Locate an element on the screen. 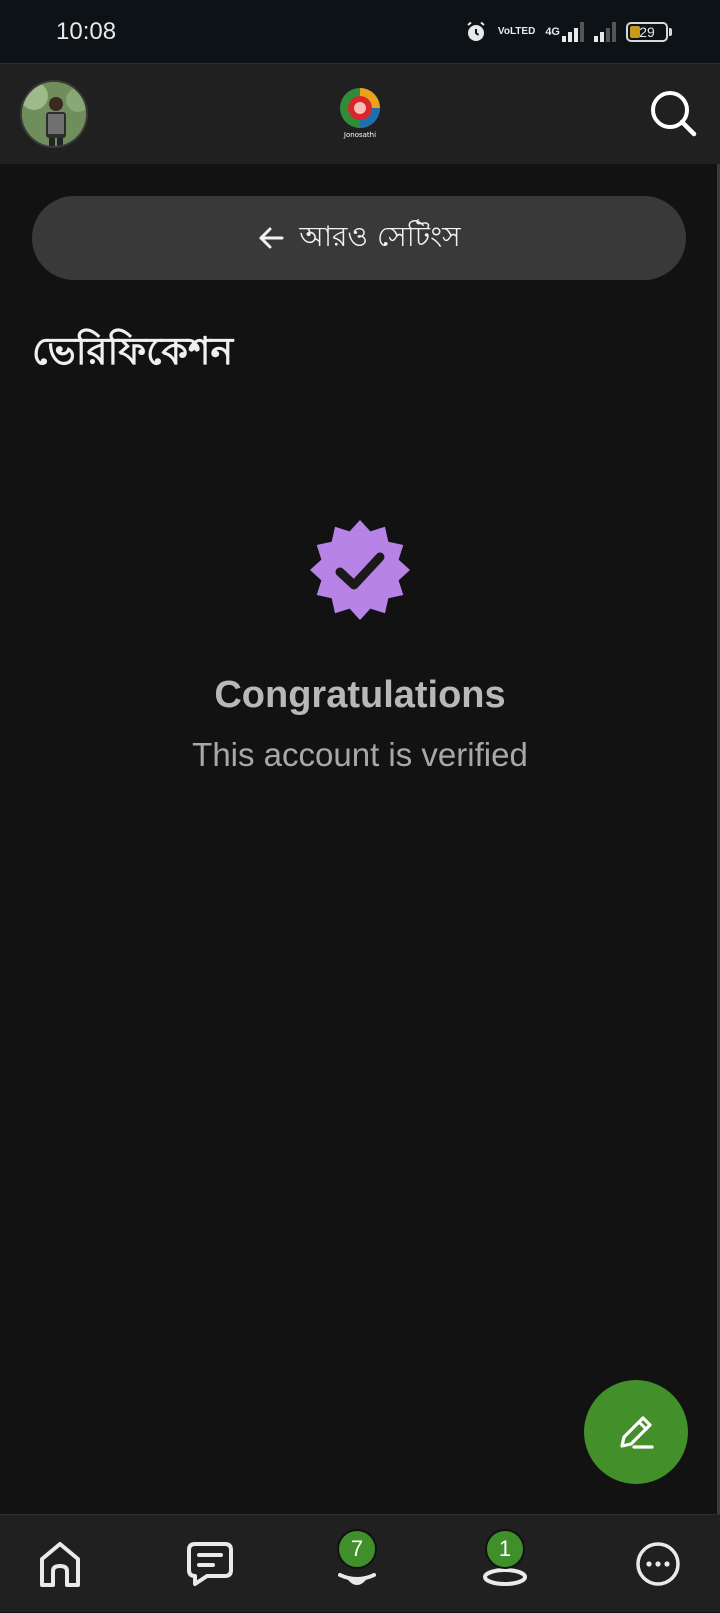 The image size is (720, 1613). status-bar: 10:08 Vo LTED 4G 29 is located at coordinates (360, 32).